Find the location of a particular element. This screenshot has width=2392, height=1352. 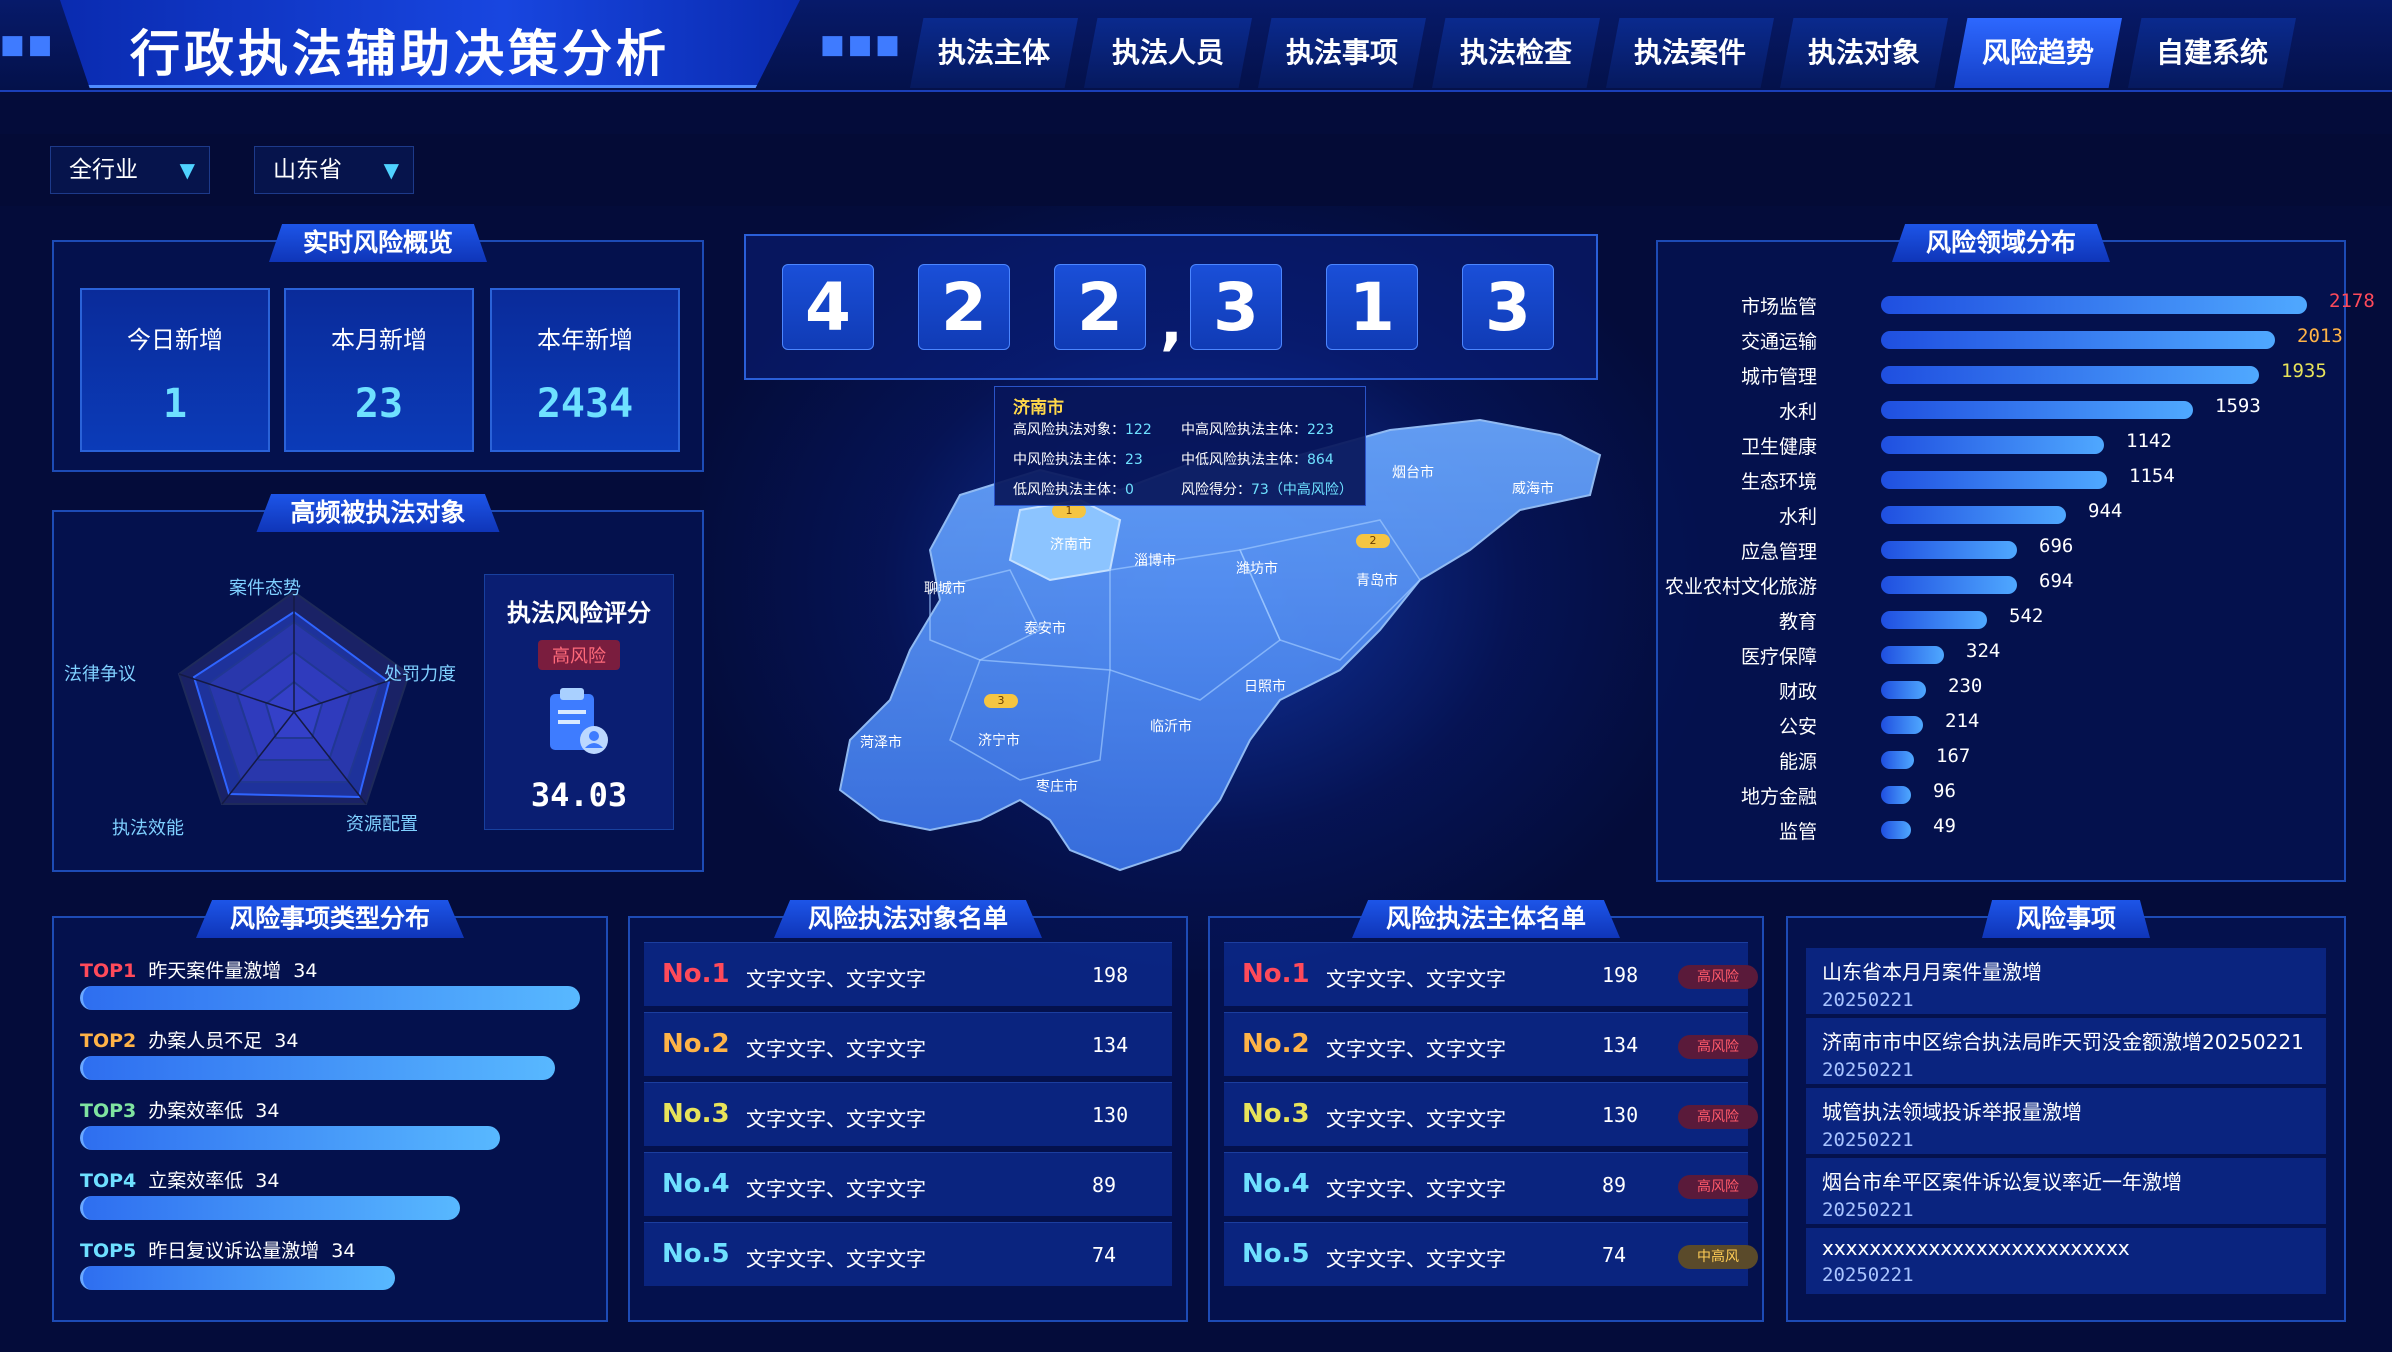

risk-type-bar is located at coordinates (290, 1138).